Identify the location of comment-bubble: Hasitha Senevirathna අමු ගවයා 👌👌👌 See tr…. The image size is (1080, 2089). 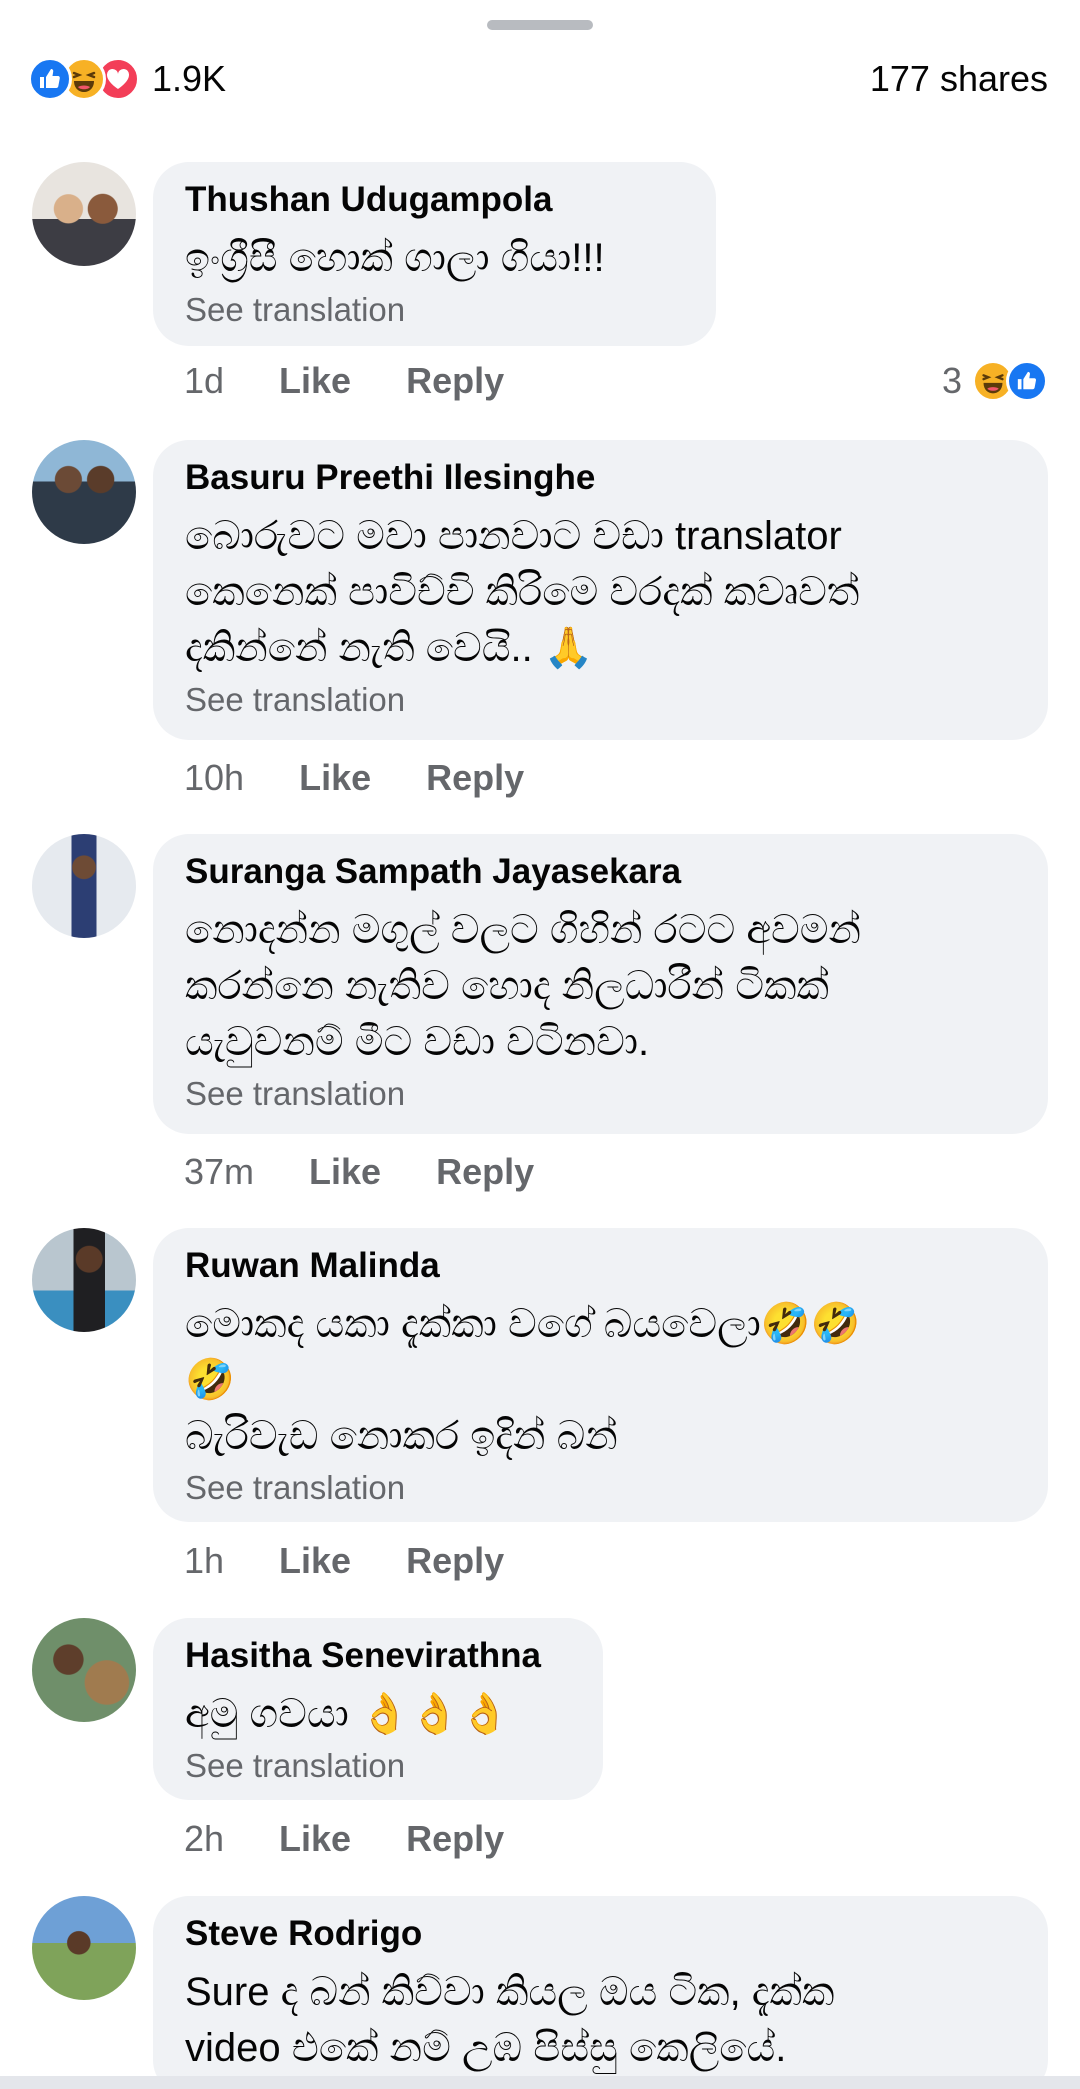
(378, 1709).